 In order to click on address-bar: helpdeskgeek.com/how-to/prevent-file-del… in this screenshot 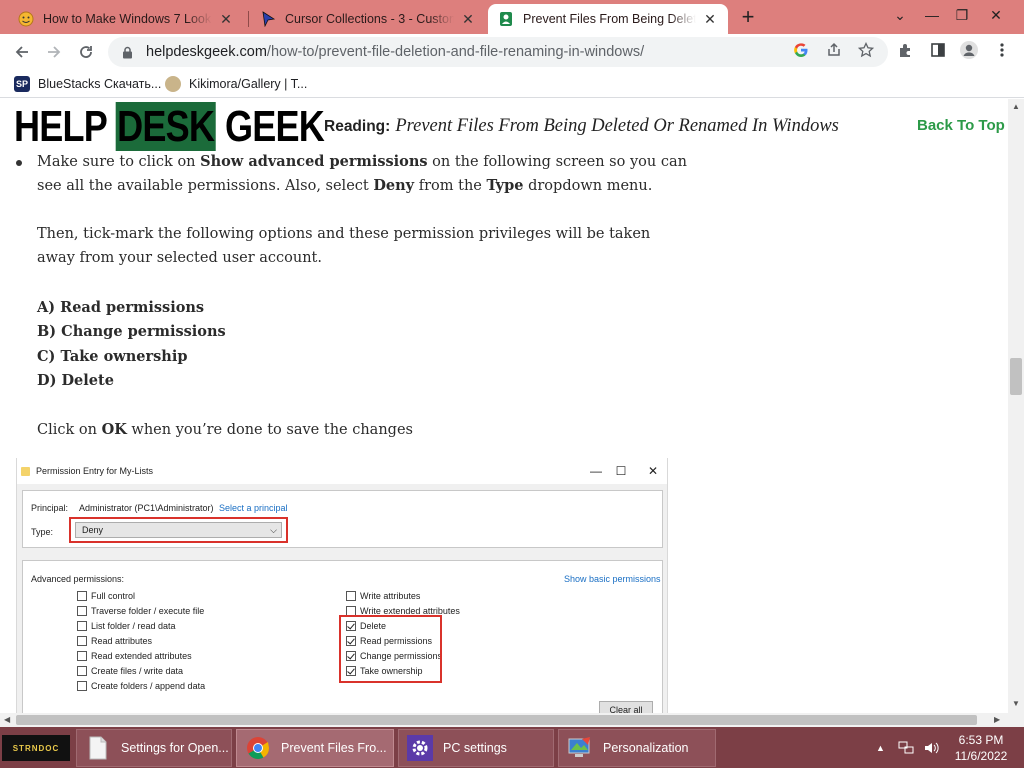, I will do `click(498, 52)`.